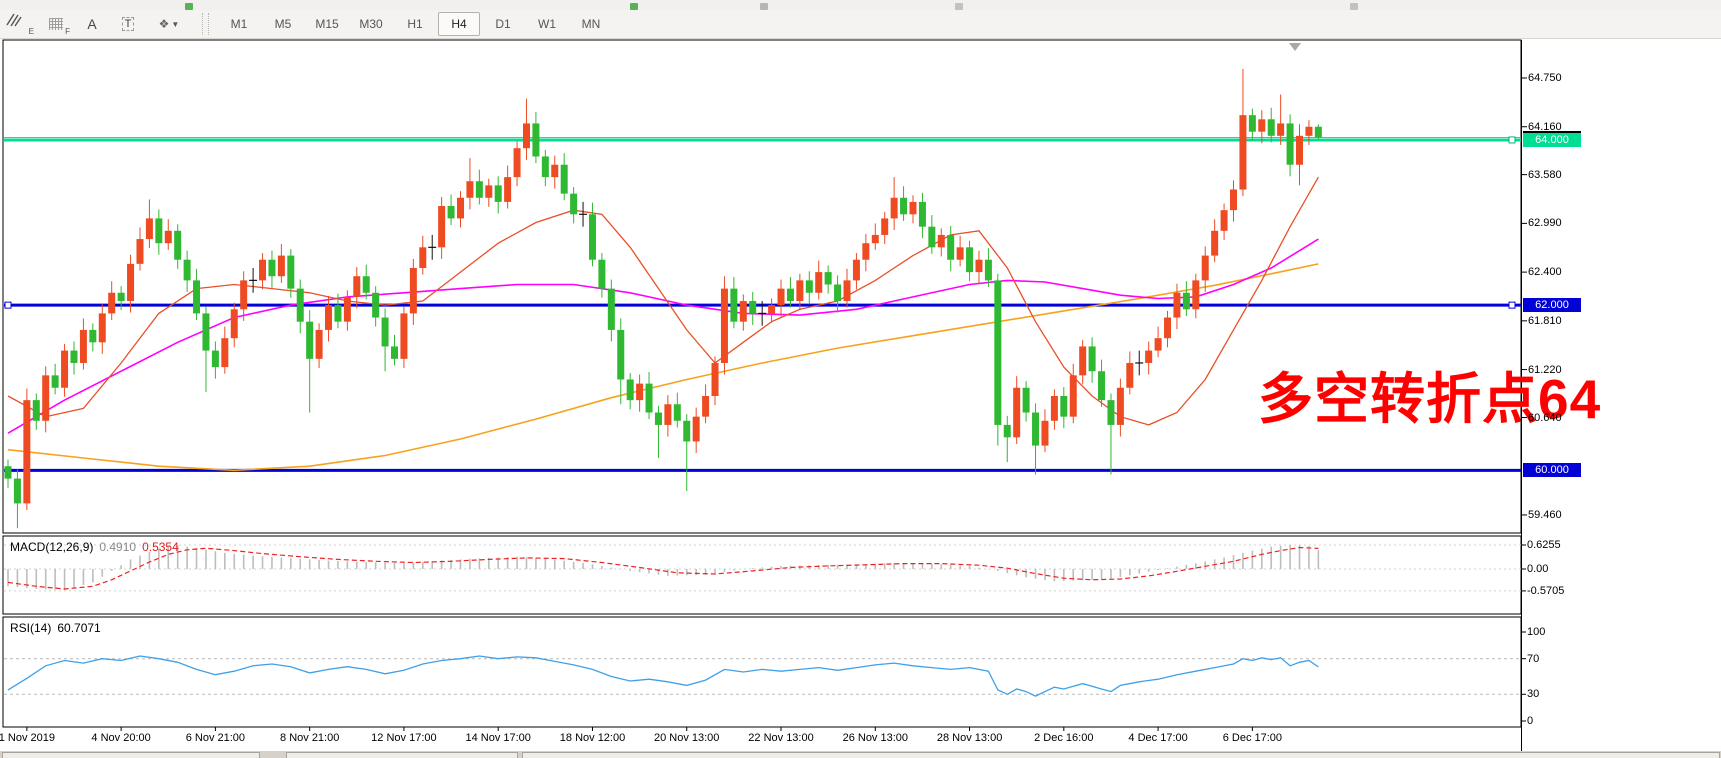 The image size is (1721, 758). Describe the element at coordinates (1533, 658) in the screenshot. I see `rsi-axis-label: 70` at that location.